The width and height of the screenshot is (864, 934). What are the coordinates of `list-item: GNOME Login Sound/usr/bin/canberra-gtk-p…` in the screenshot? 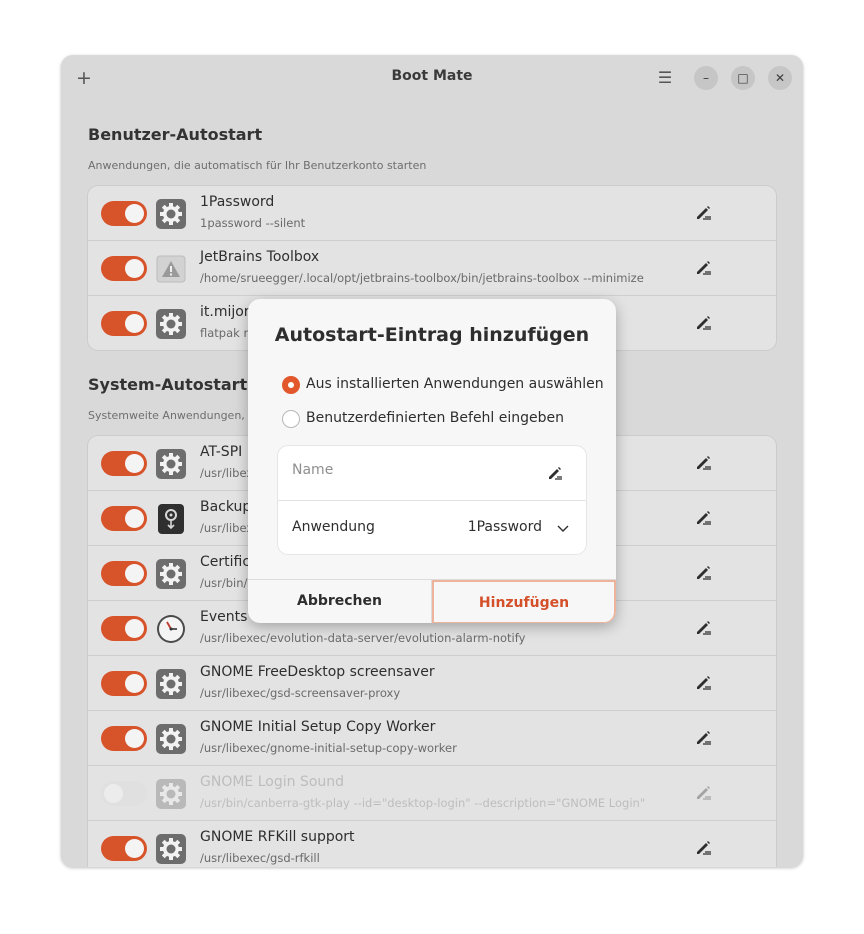 It's located at (432, 793).